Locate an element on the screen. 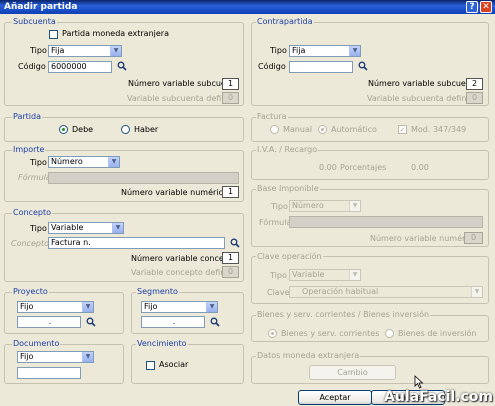 Image resolution: width=495 pixels, height=406 pixels. proyecto-title: Proyecto is located at coordinates (30, 291).